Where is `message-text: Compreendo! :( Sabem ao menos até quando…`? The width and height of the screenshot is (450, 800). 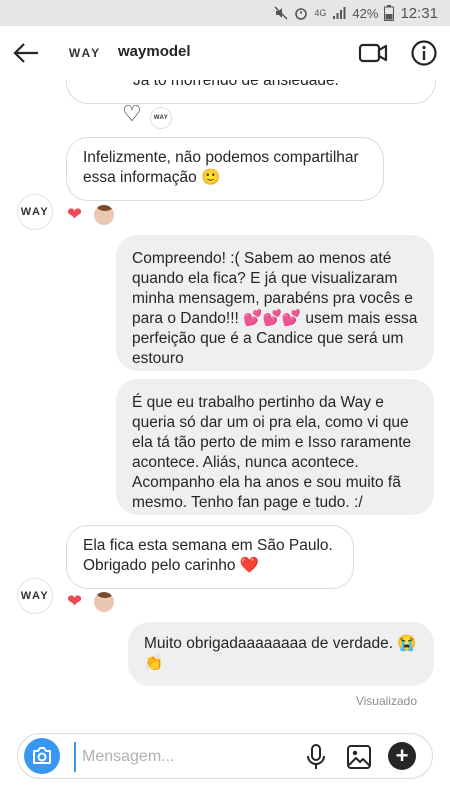
message-text: Compreendo! :( Sabem ao menos até quando… is located at coordinates (275, 308).